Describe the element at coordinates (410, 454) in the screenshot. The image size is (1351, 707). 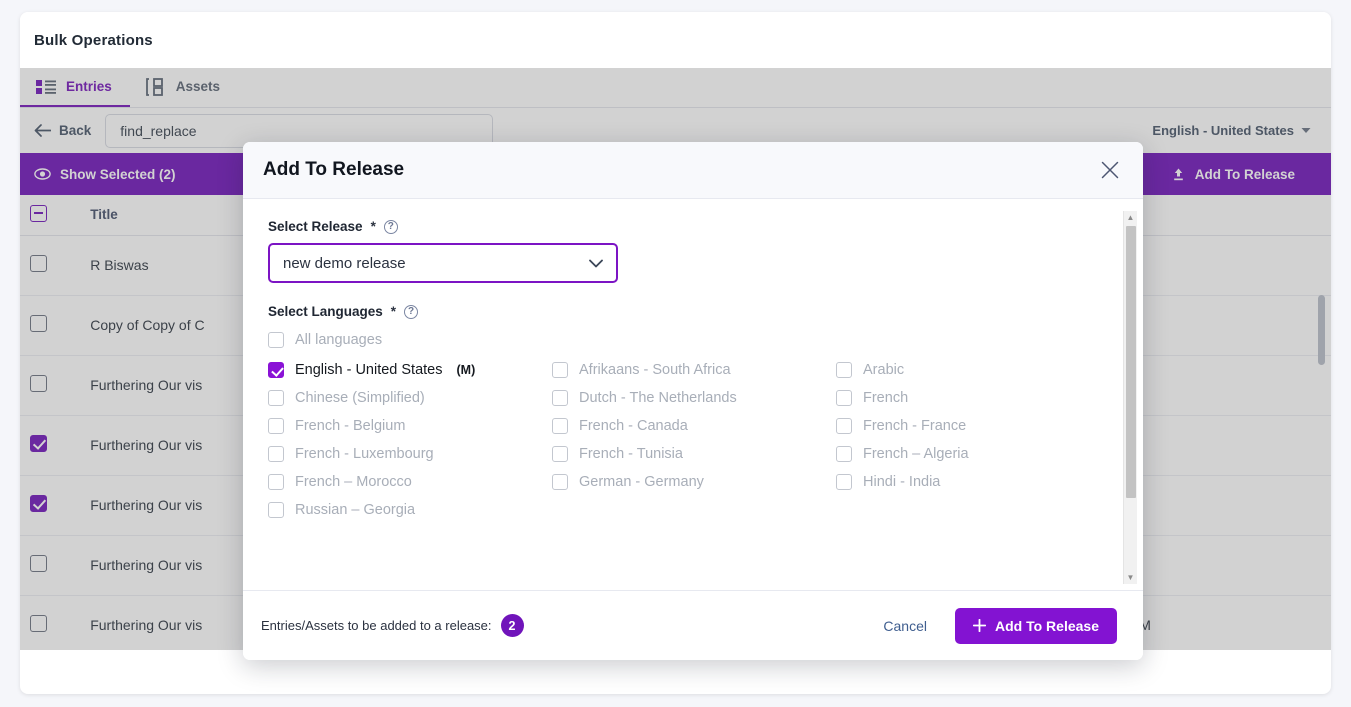
I see `language-option-french-luxembourg: French - Luxembourg` at that location.